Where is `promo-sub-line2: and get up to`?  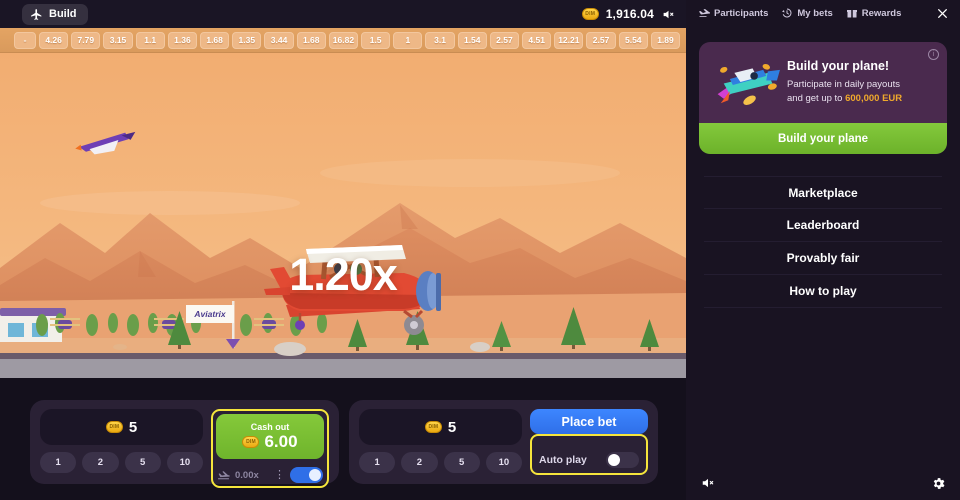 promo-sub-line2: and get up to is located at coordinates (816, 98).